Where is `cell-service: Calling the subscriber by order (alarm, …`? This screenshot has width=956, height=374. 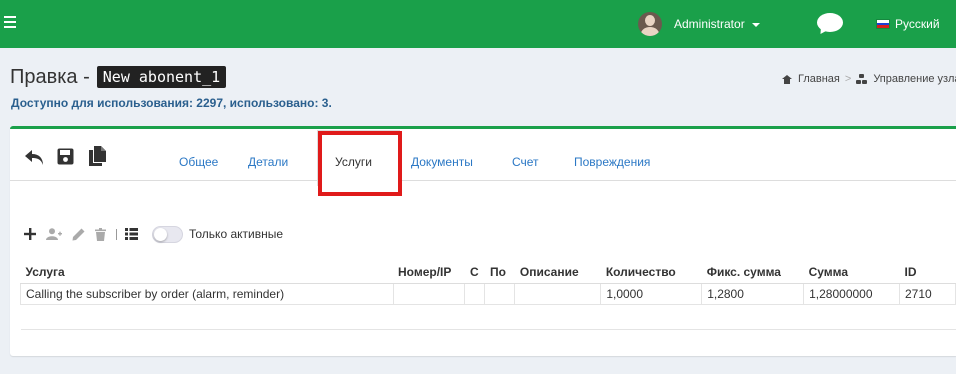
cell-service: Calling the subscriber by order (alarm, … is located at coordinates (207, 293).